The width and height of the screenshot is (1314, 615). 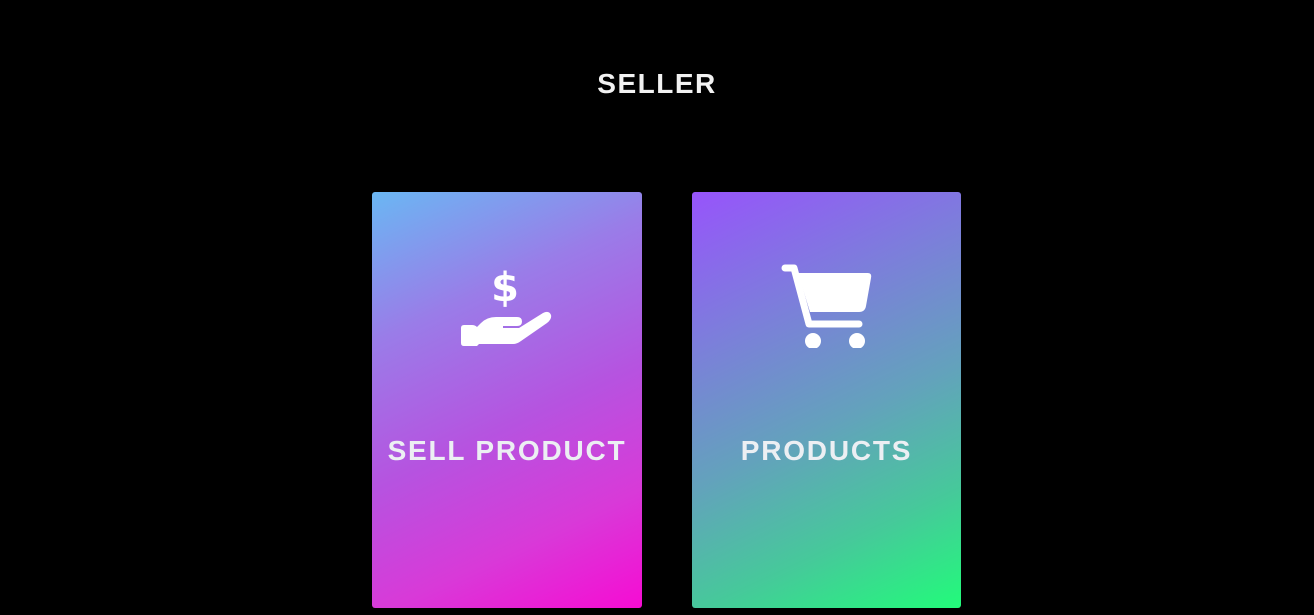 What do you see at coordinates (657, 83) in the screenshot?
I see `page-title: SELLER` at bounding box center [657, 83].